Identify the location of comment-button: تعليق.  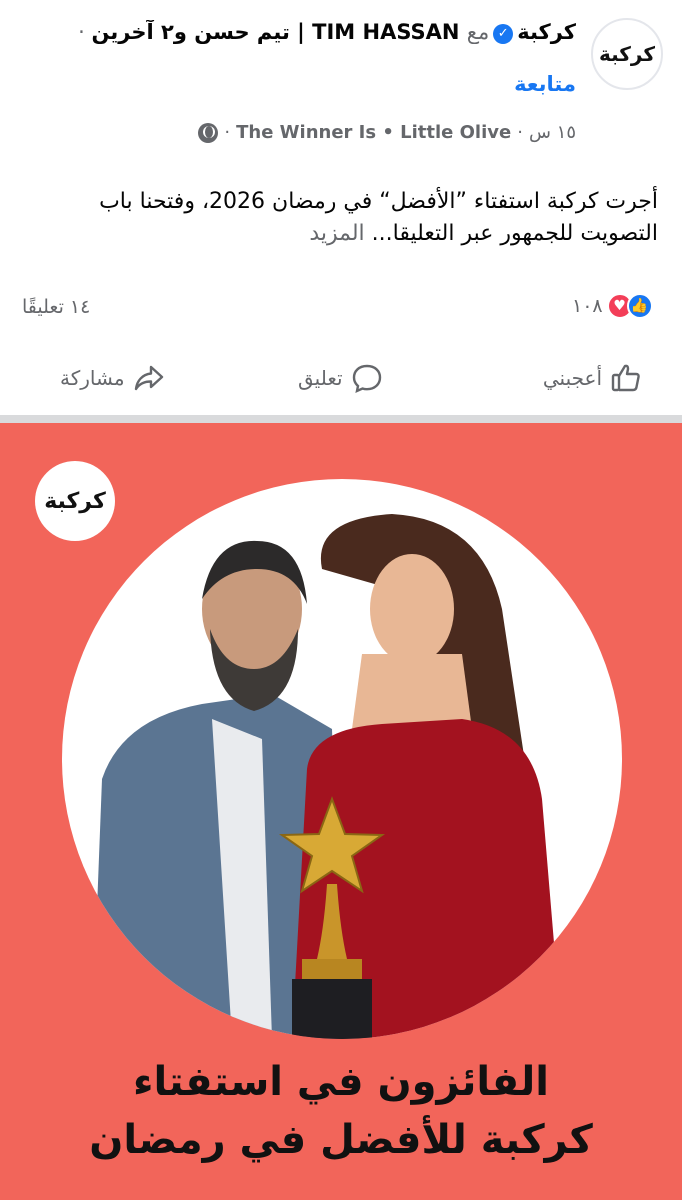
(340, 378).